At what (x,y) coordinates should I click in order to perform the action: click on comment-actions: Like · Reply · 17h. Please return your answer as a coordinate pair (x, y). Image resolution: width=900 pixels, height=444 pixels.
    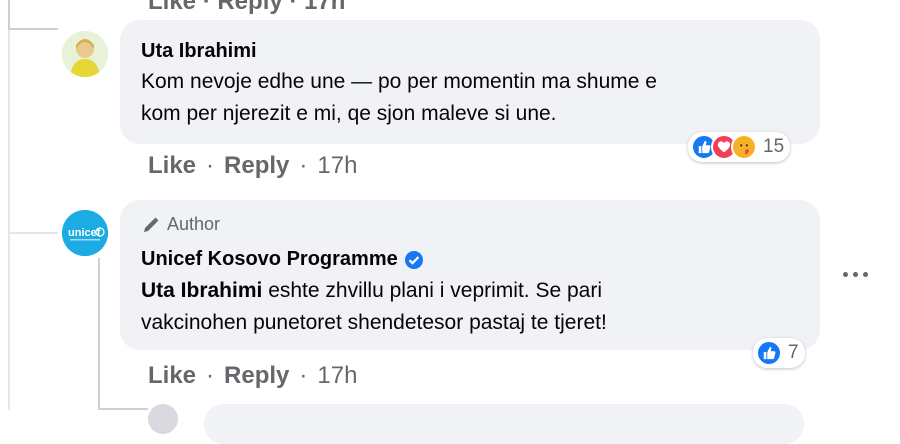
    Looking at the image, I should click on (252, 166).